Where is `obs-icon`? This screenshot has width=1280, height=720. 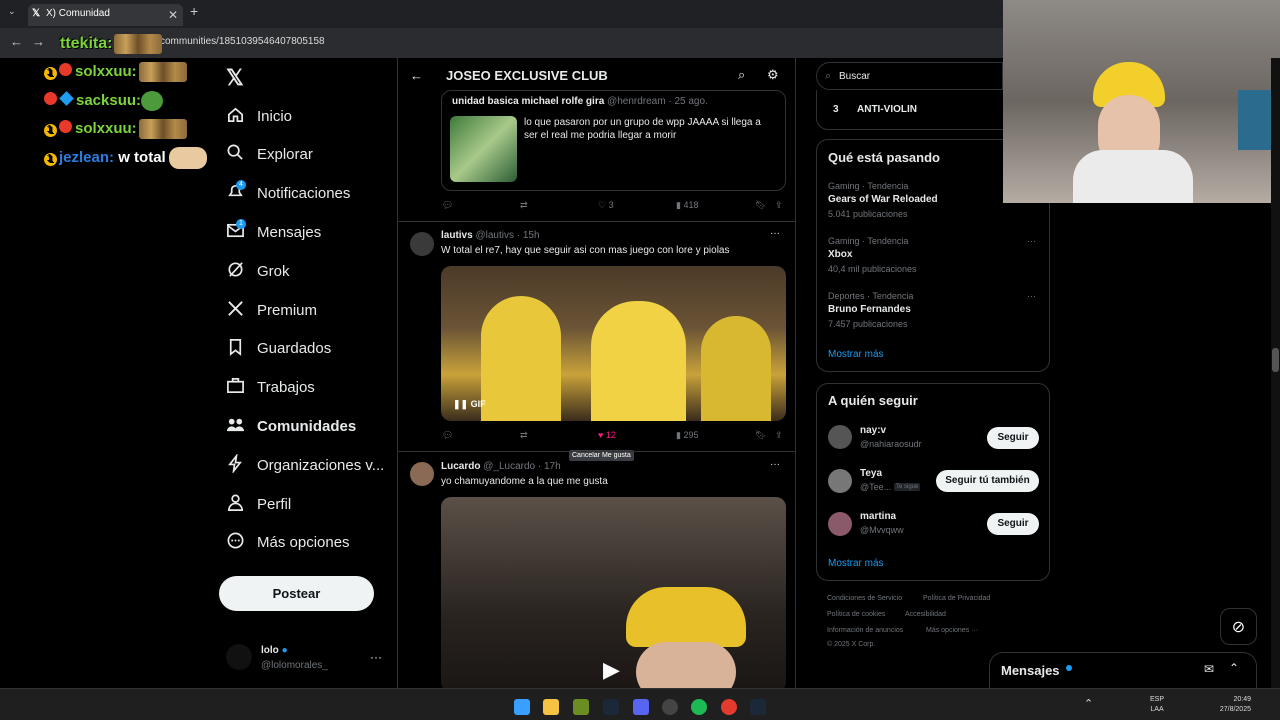
obs-icon is located at coordinates (670, 707).